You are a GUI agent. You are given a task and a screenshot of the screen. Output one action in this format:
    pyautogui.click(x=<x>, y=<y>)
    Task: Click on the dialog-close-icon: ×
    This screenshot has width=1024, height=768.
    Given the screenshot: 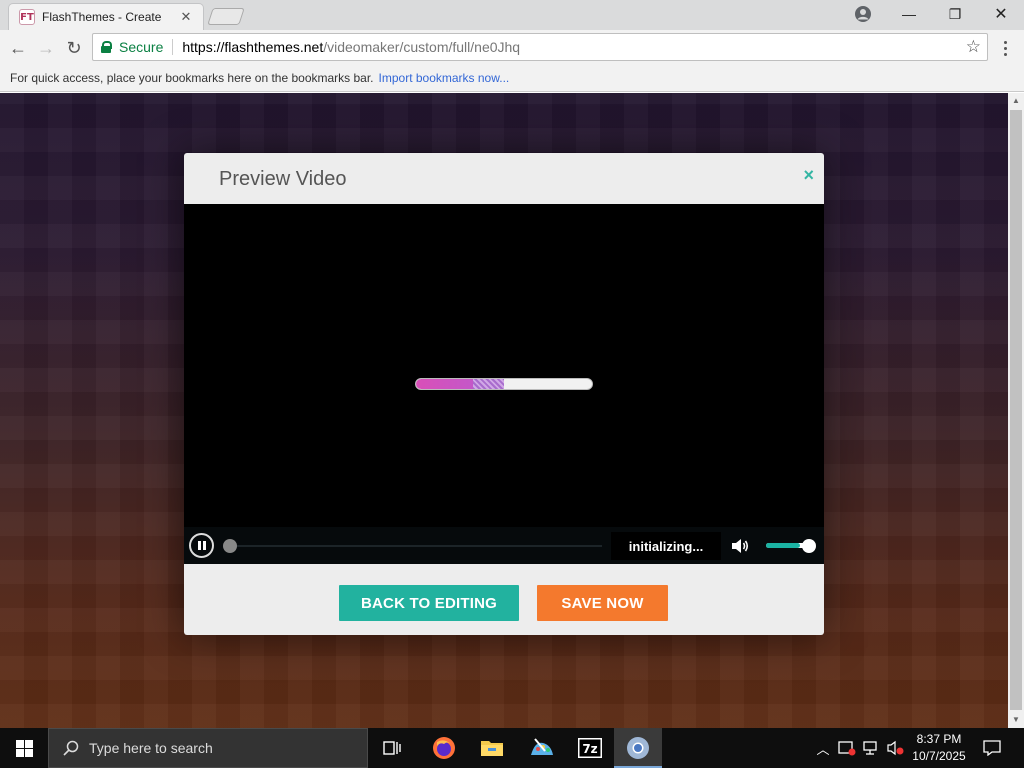 What is the action you would take?
    pyautogui.click(x=808, y=175)
    